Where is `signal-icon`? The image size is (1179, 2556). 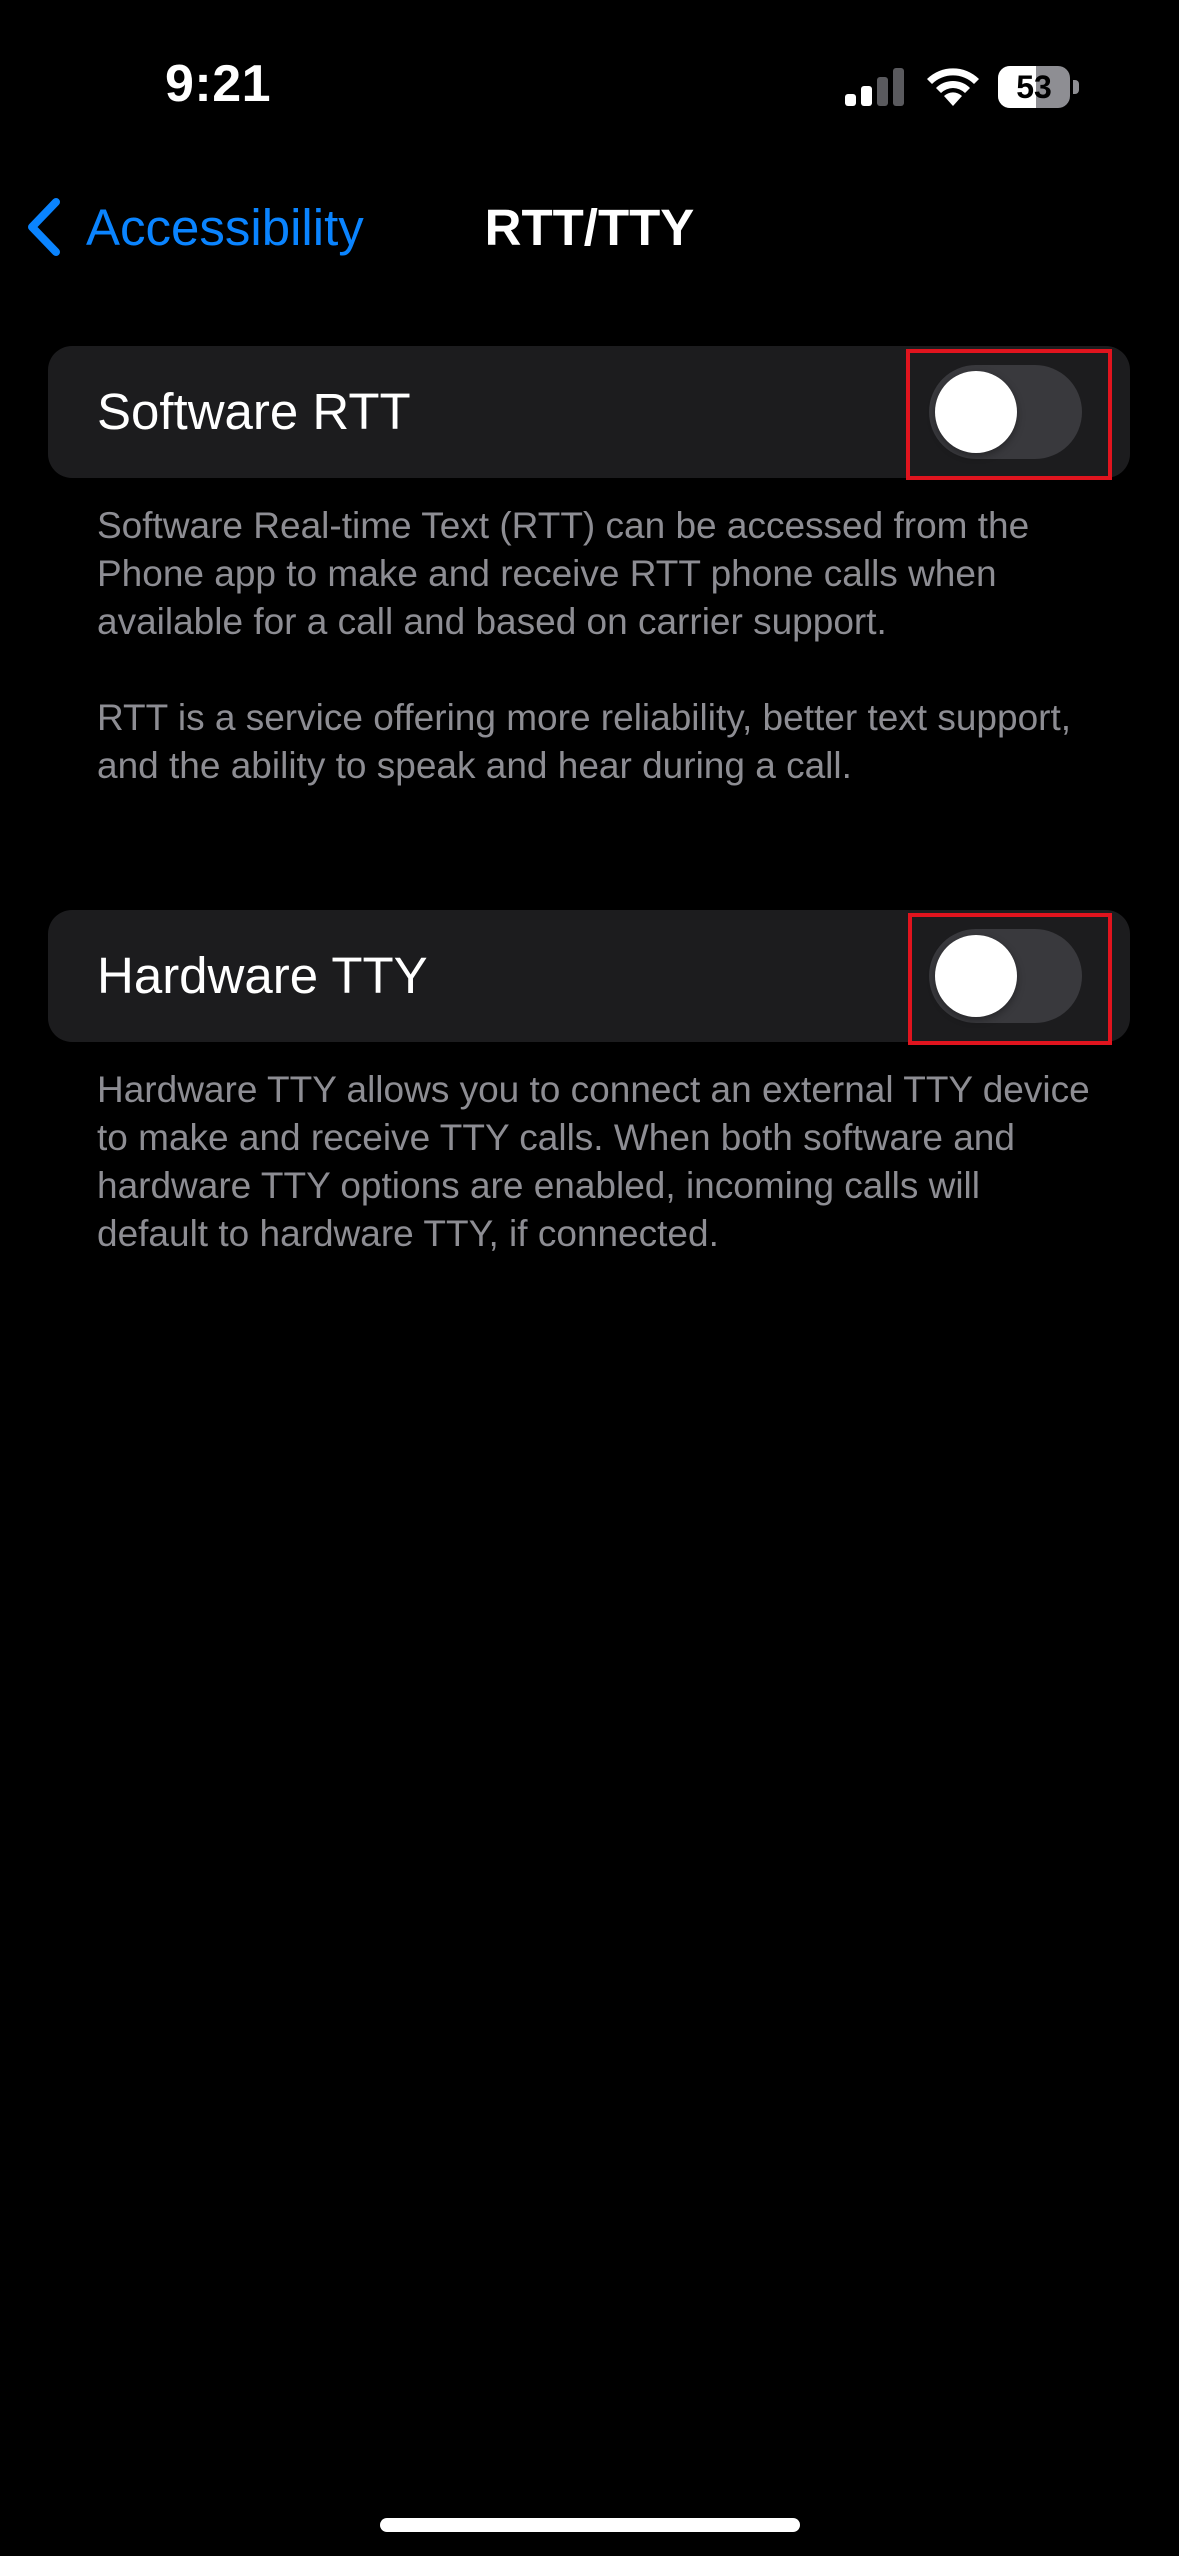 signal-icon is located at coordinates (874, 87).